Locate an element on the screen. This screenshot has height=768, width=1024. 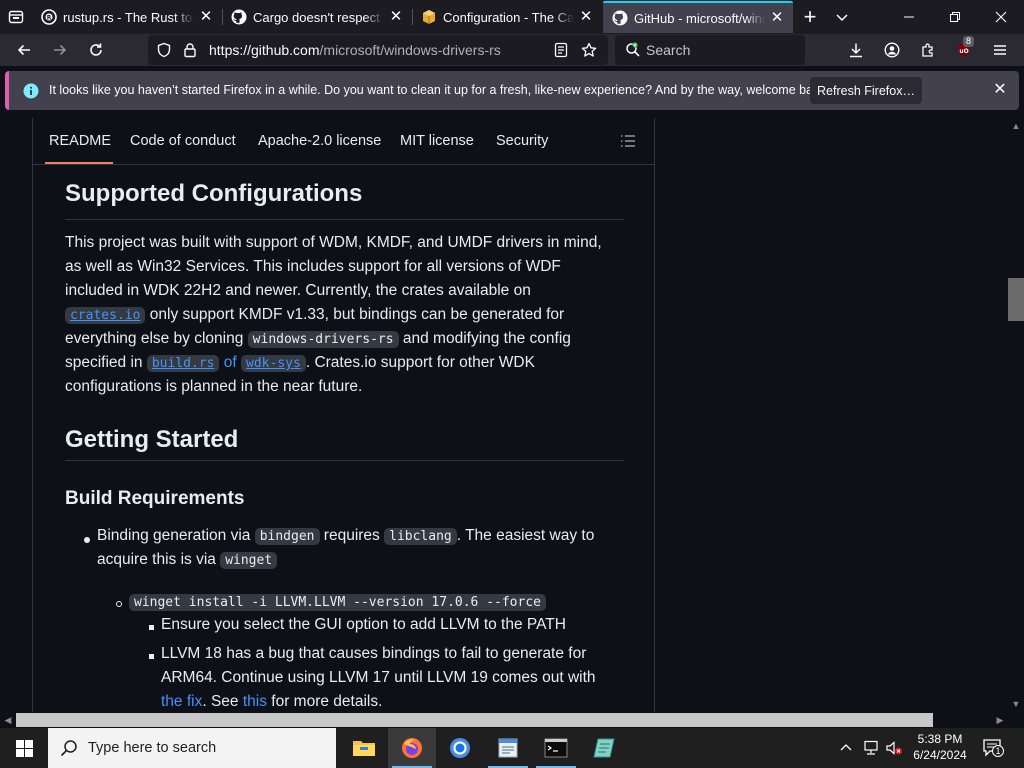
vertical-scrollbar: ▲ ▼ is located at coordinates (1016, 415).